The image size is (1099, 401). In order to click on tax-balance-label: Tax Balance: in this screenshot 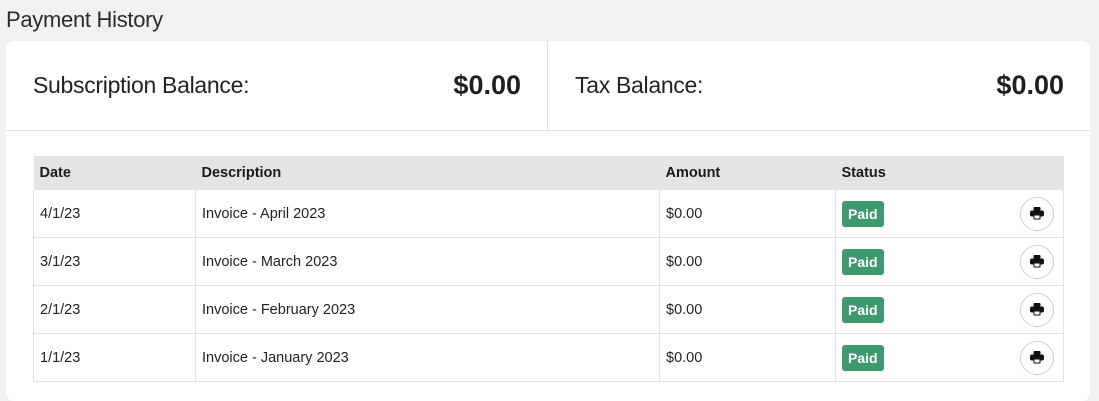, I will do `click(639, 85)`.